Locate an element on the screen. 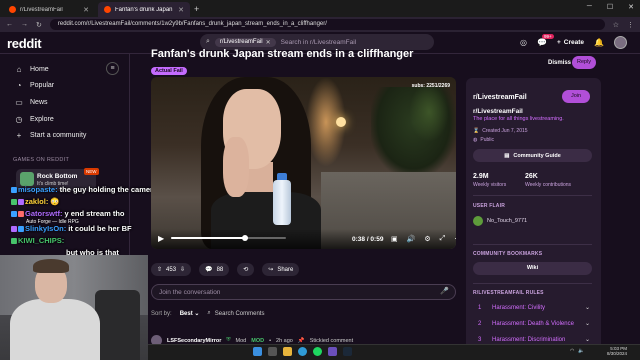  volume-icon: 🔊 is located at coordinates (411, 239).